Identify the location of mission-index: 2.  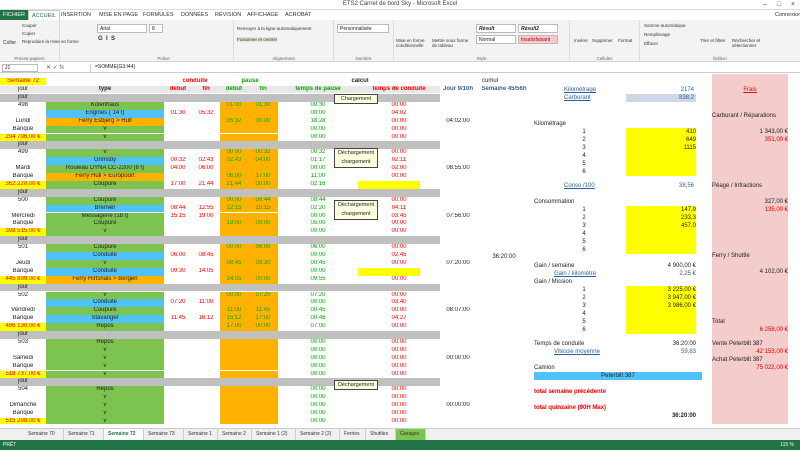
(584, 298).